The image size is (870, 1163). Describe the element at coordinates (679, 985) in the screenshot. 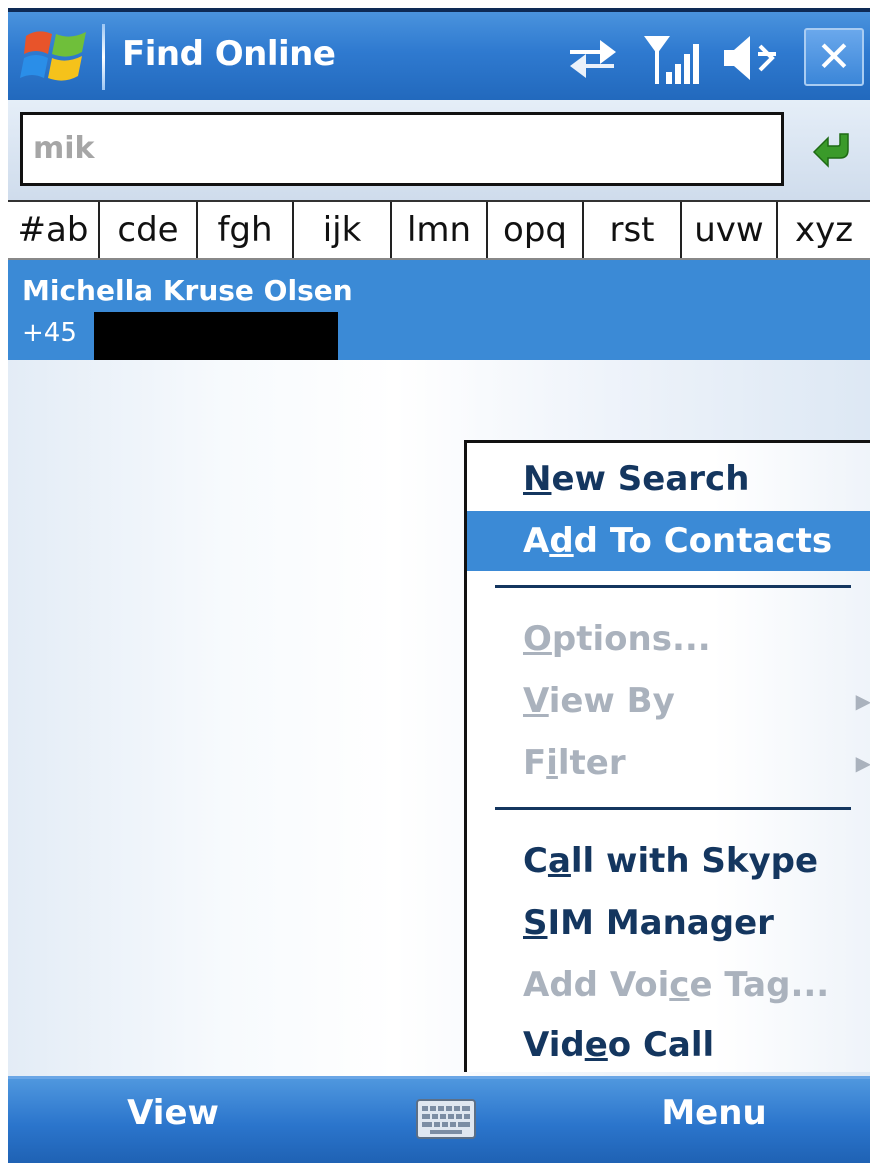

I see `menu-accelerator: c` at that location.